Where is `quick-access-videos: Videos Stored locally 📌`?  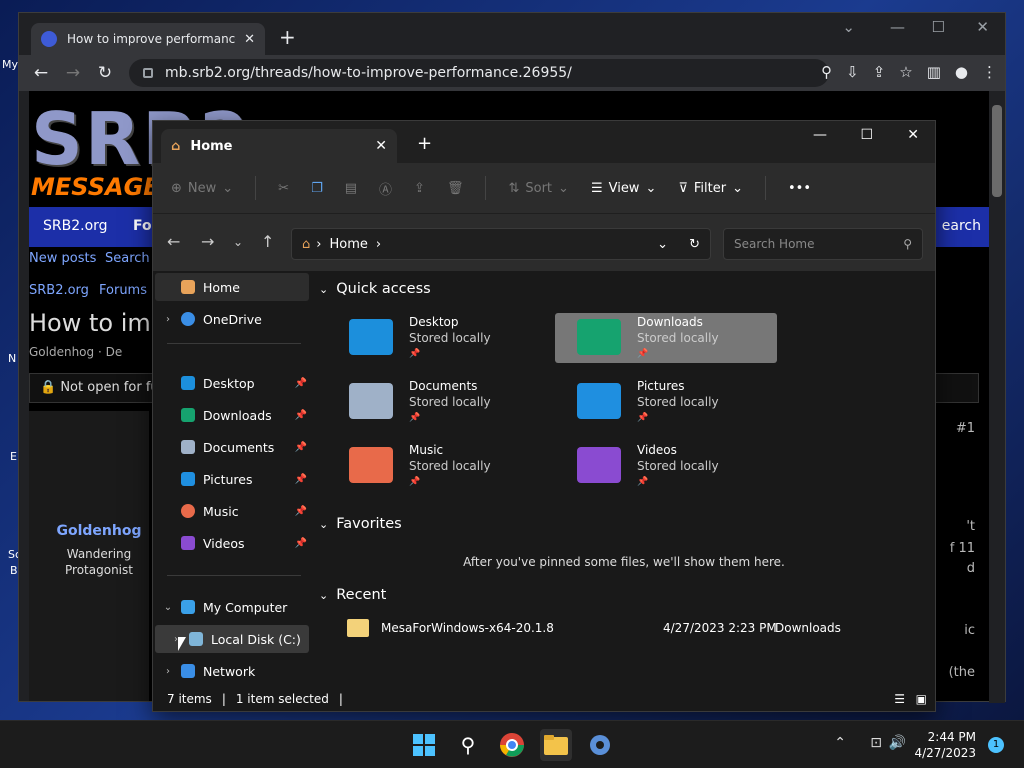
quick-access-videos: Videos Stored locally 📌 is located at coordinates (666, 466).